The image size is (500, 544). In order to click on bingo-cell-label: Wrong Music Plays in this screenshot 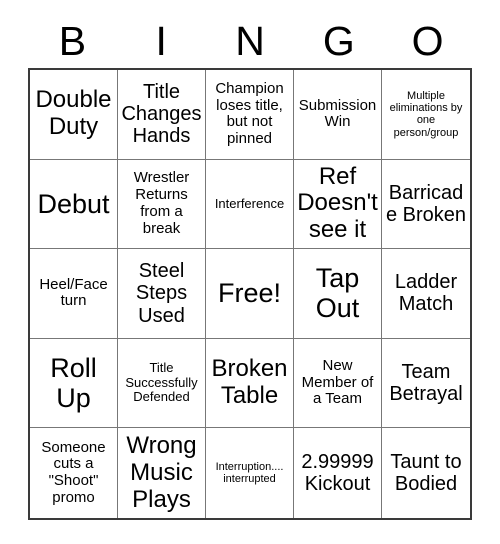, I will do `click(161, 472)`.